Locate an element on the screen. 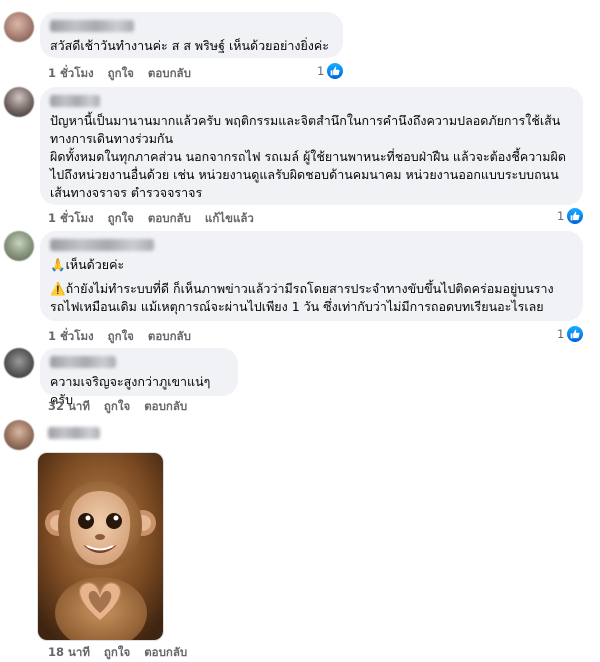 The image size is (600, 662). comment-actions: 1 ชั่วโมง ถูกใจ ตอบกลับ แก้ไขแล้ว is located at coordinates (151, 219).